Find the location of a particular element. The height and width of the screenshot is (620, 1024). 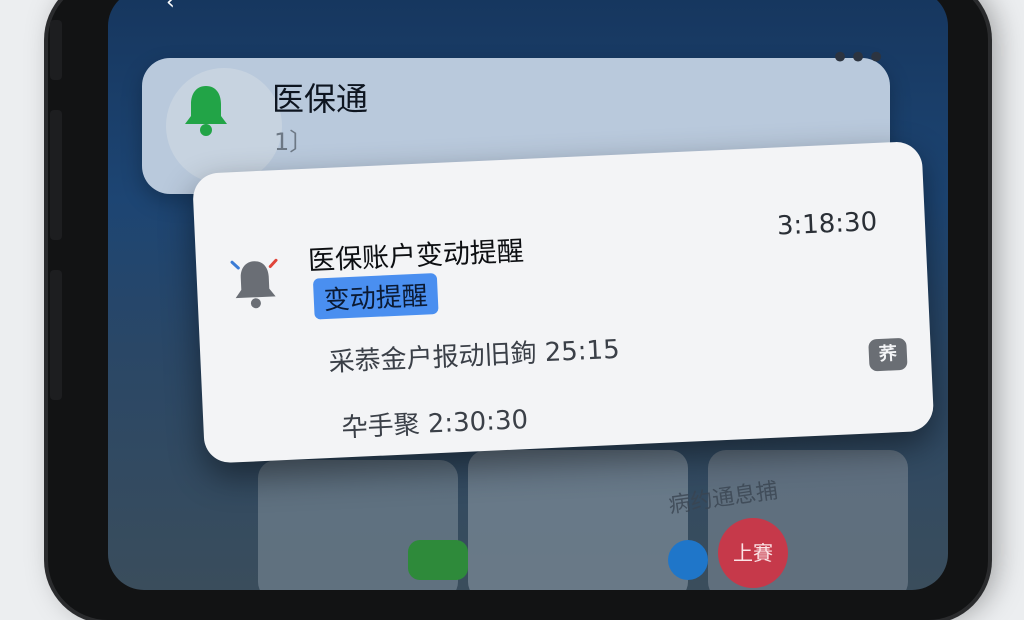

phone-volume-up-button is located at coordinates (56, 175).